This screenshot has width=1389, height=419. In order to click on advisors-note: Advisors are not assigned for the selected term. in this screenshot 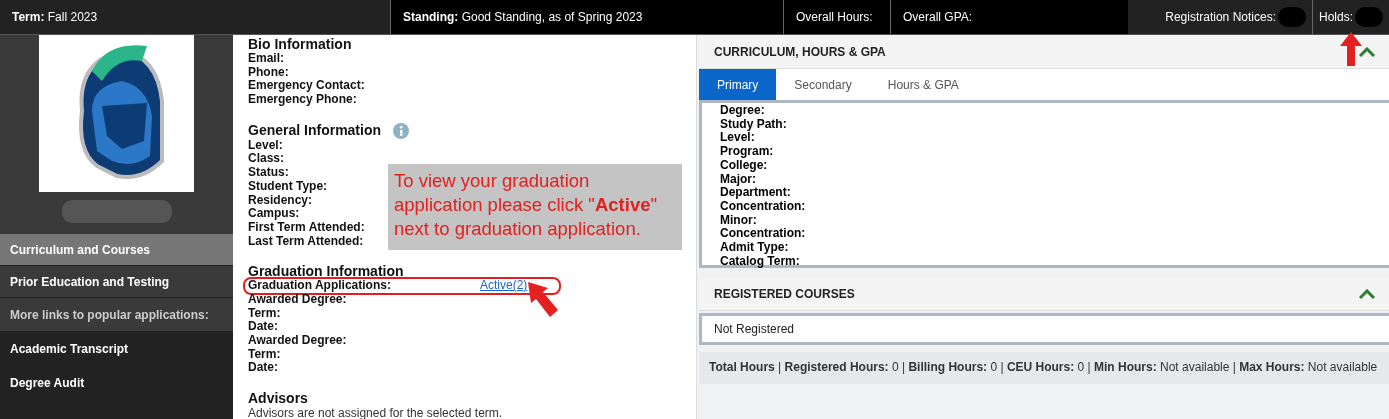, I will do `click(376, 412)`.